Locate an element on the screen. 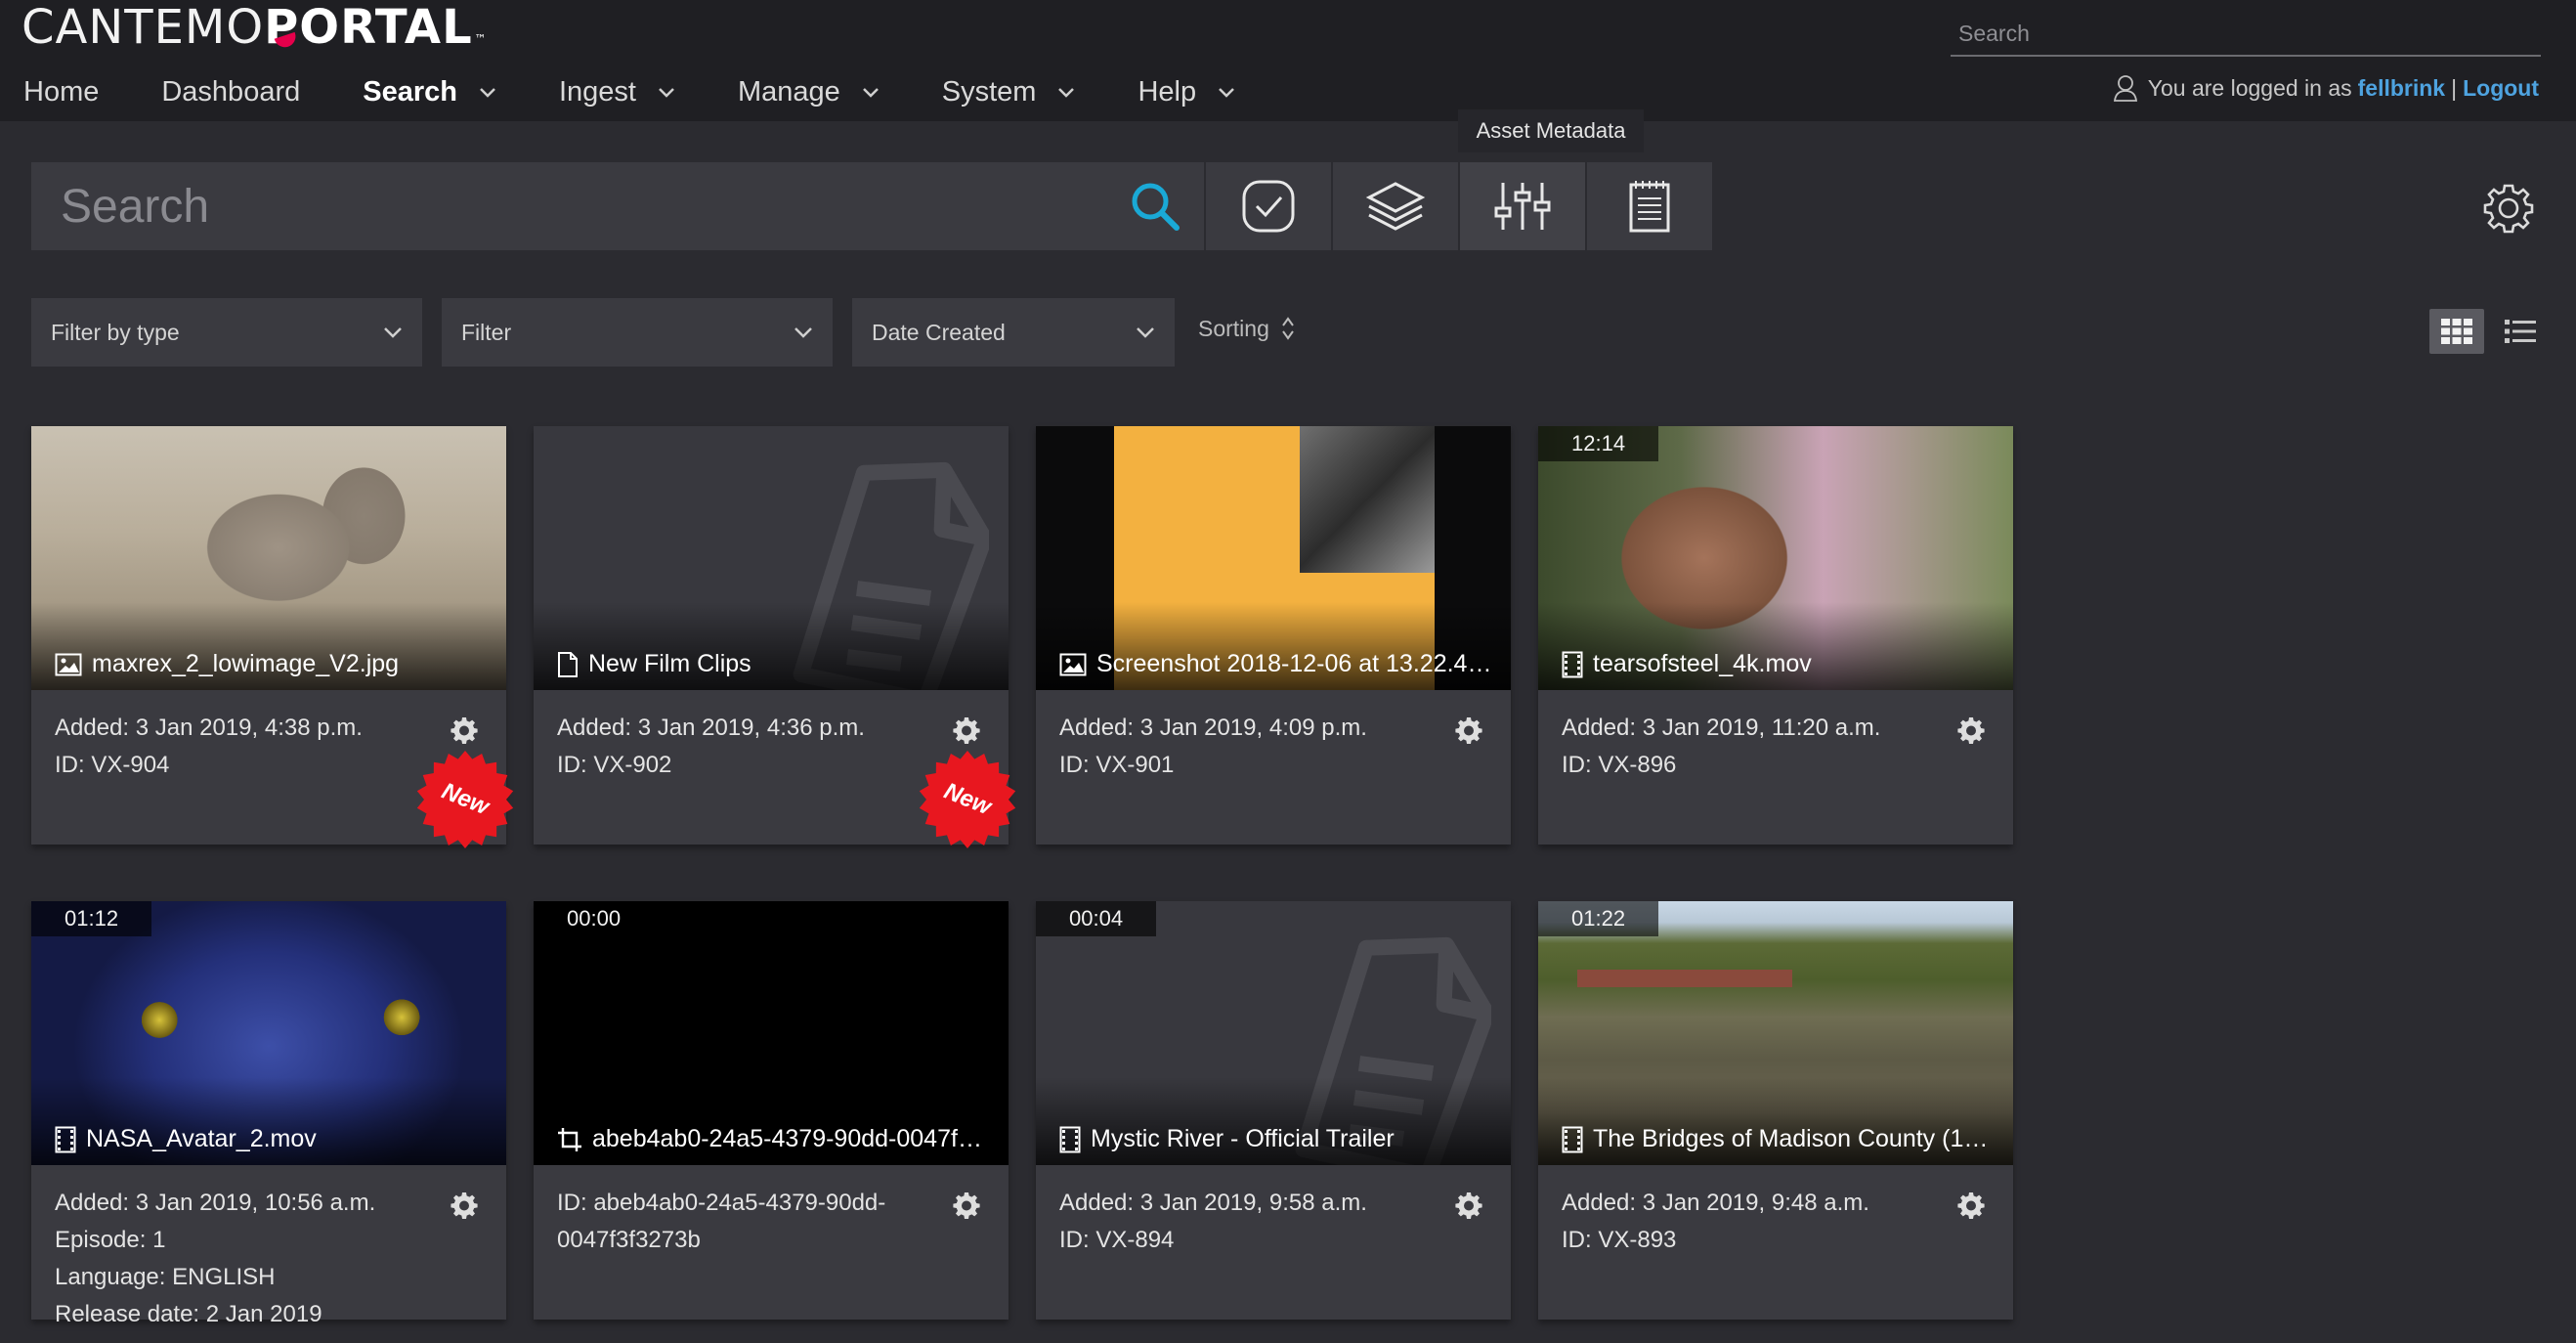 This screenshot has width=2576, height=1343. logo-trademark: ™ is located at coordinates (481, 39).